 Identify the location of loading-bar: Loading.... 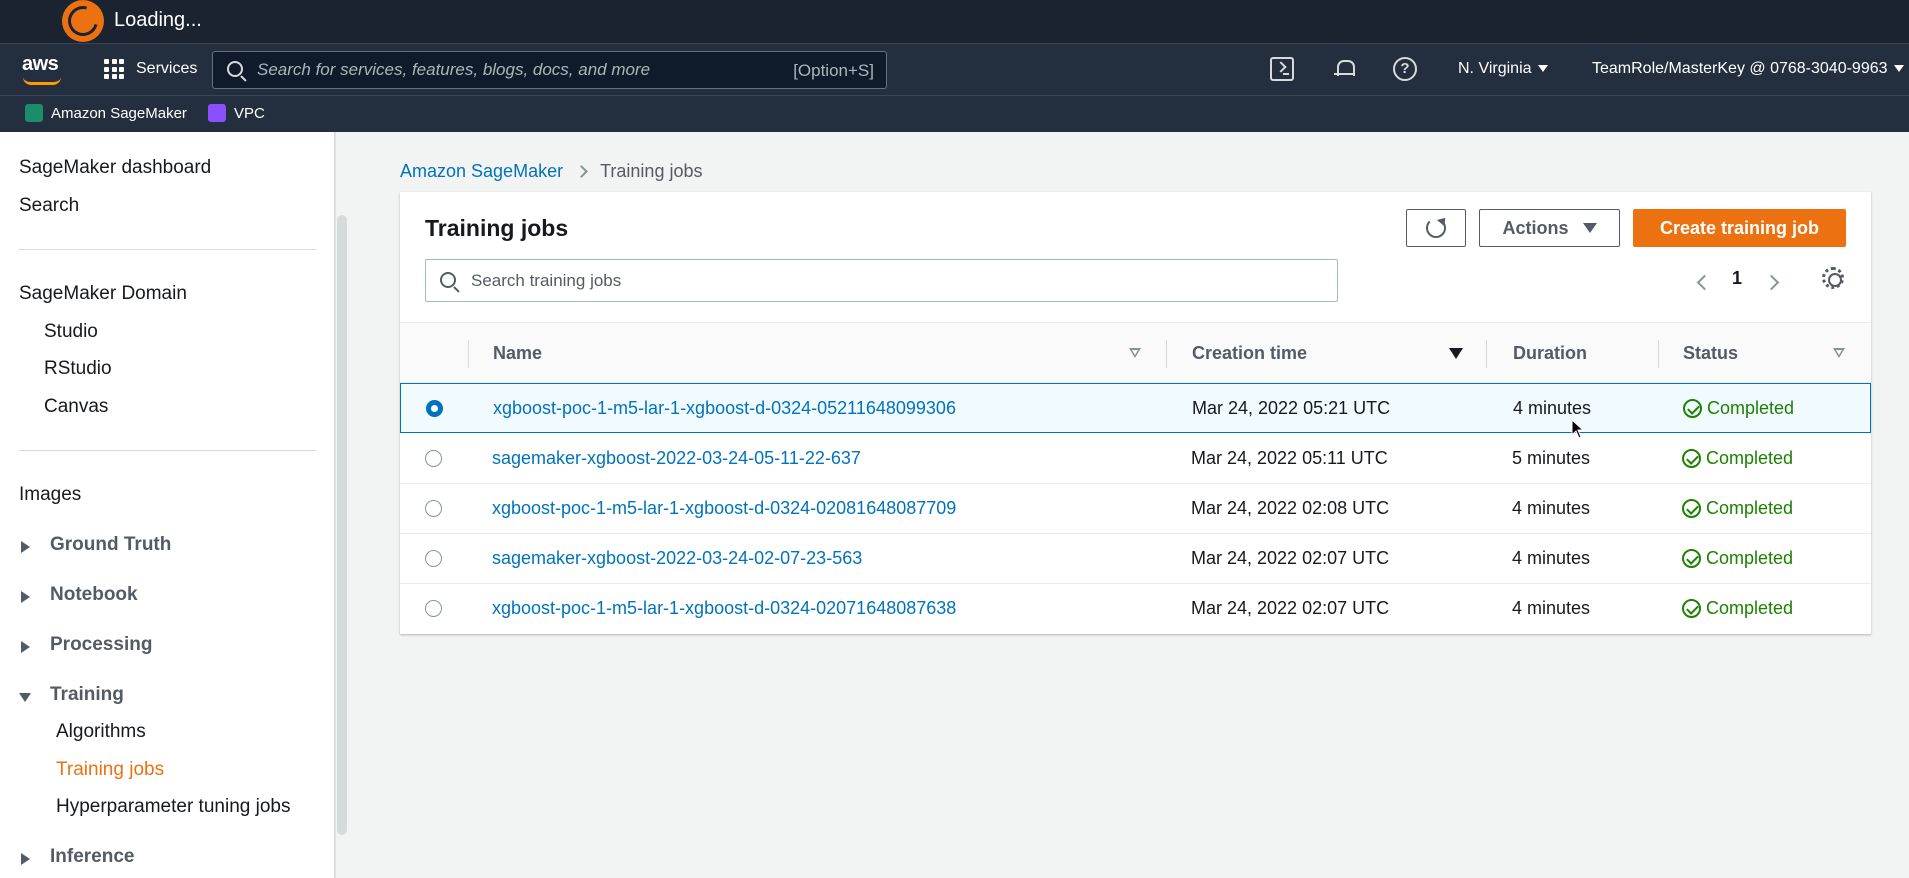
(954, 21).